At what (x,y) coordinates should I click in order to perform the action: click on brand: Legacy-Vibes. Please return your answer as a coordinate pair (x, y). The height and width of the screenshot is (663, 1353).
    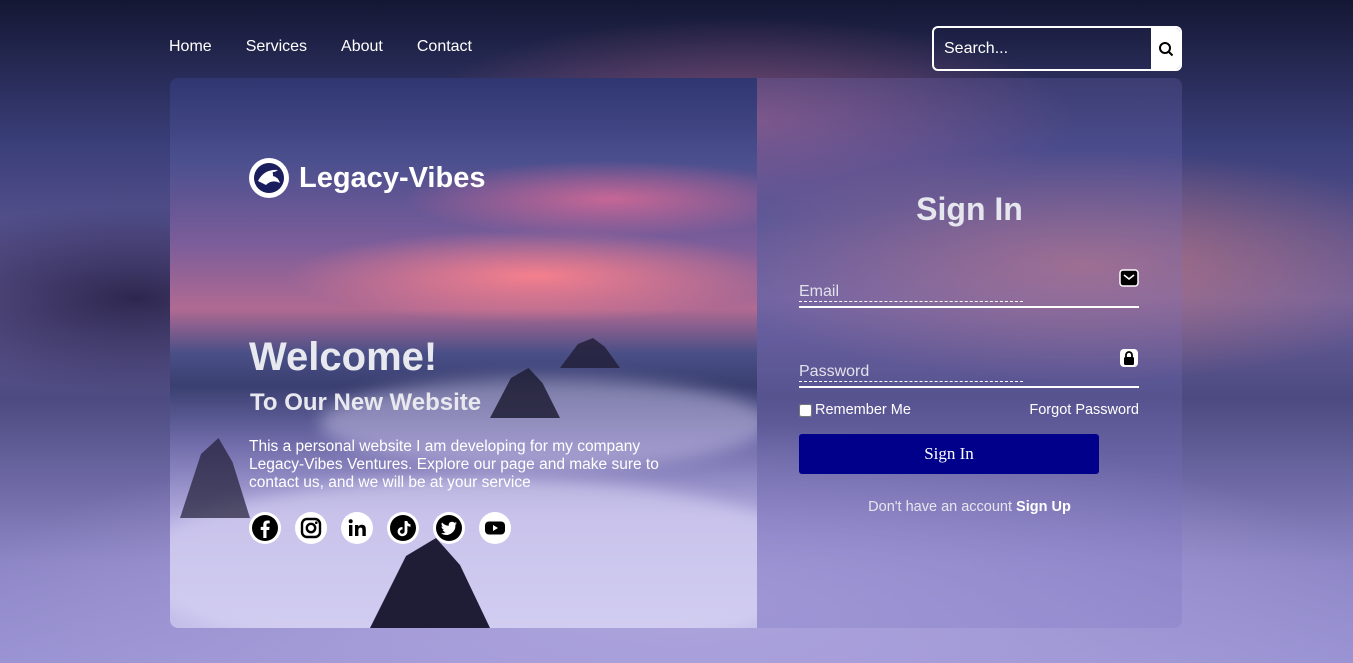
    Looking at the image, I should click on (367, 178).